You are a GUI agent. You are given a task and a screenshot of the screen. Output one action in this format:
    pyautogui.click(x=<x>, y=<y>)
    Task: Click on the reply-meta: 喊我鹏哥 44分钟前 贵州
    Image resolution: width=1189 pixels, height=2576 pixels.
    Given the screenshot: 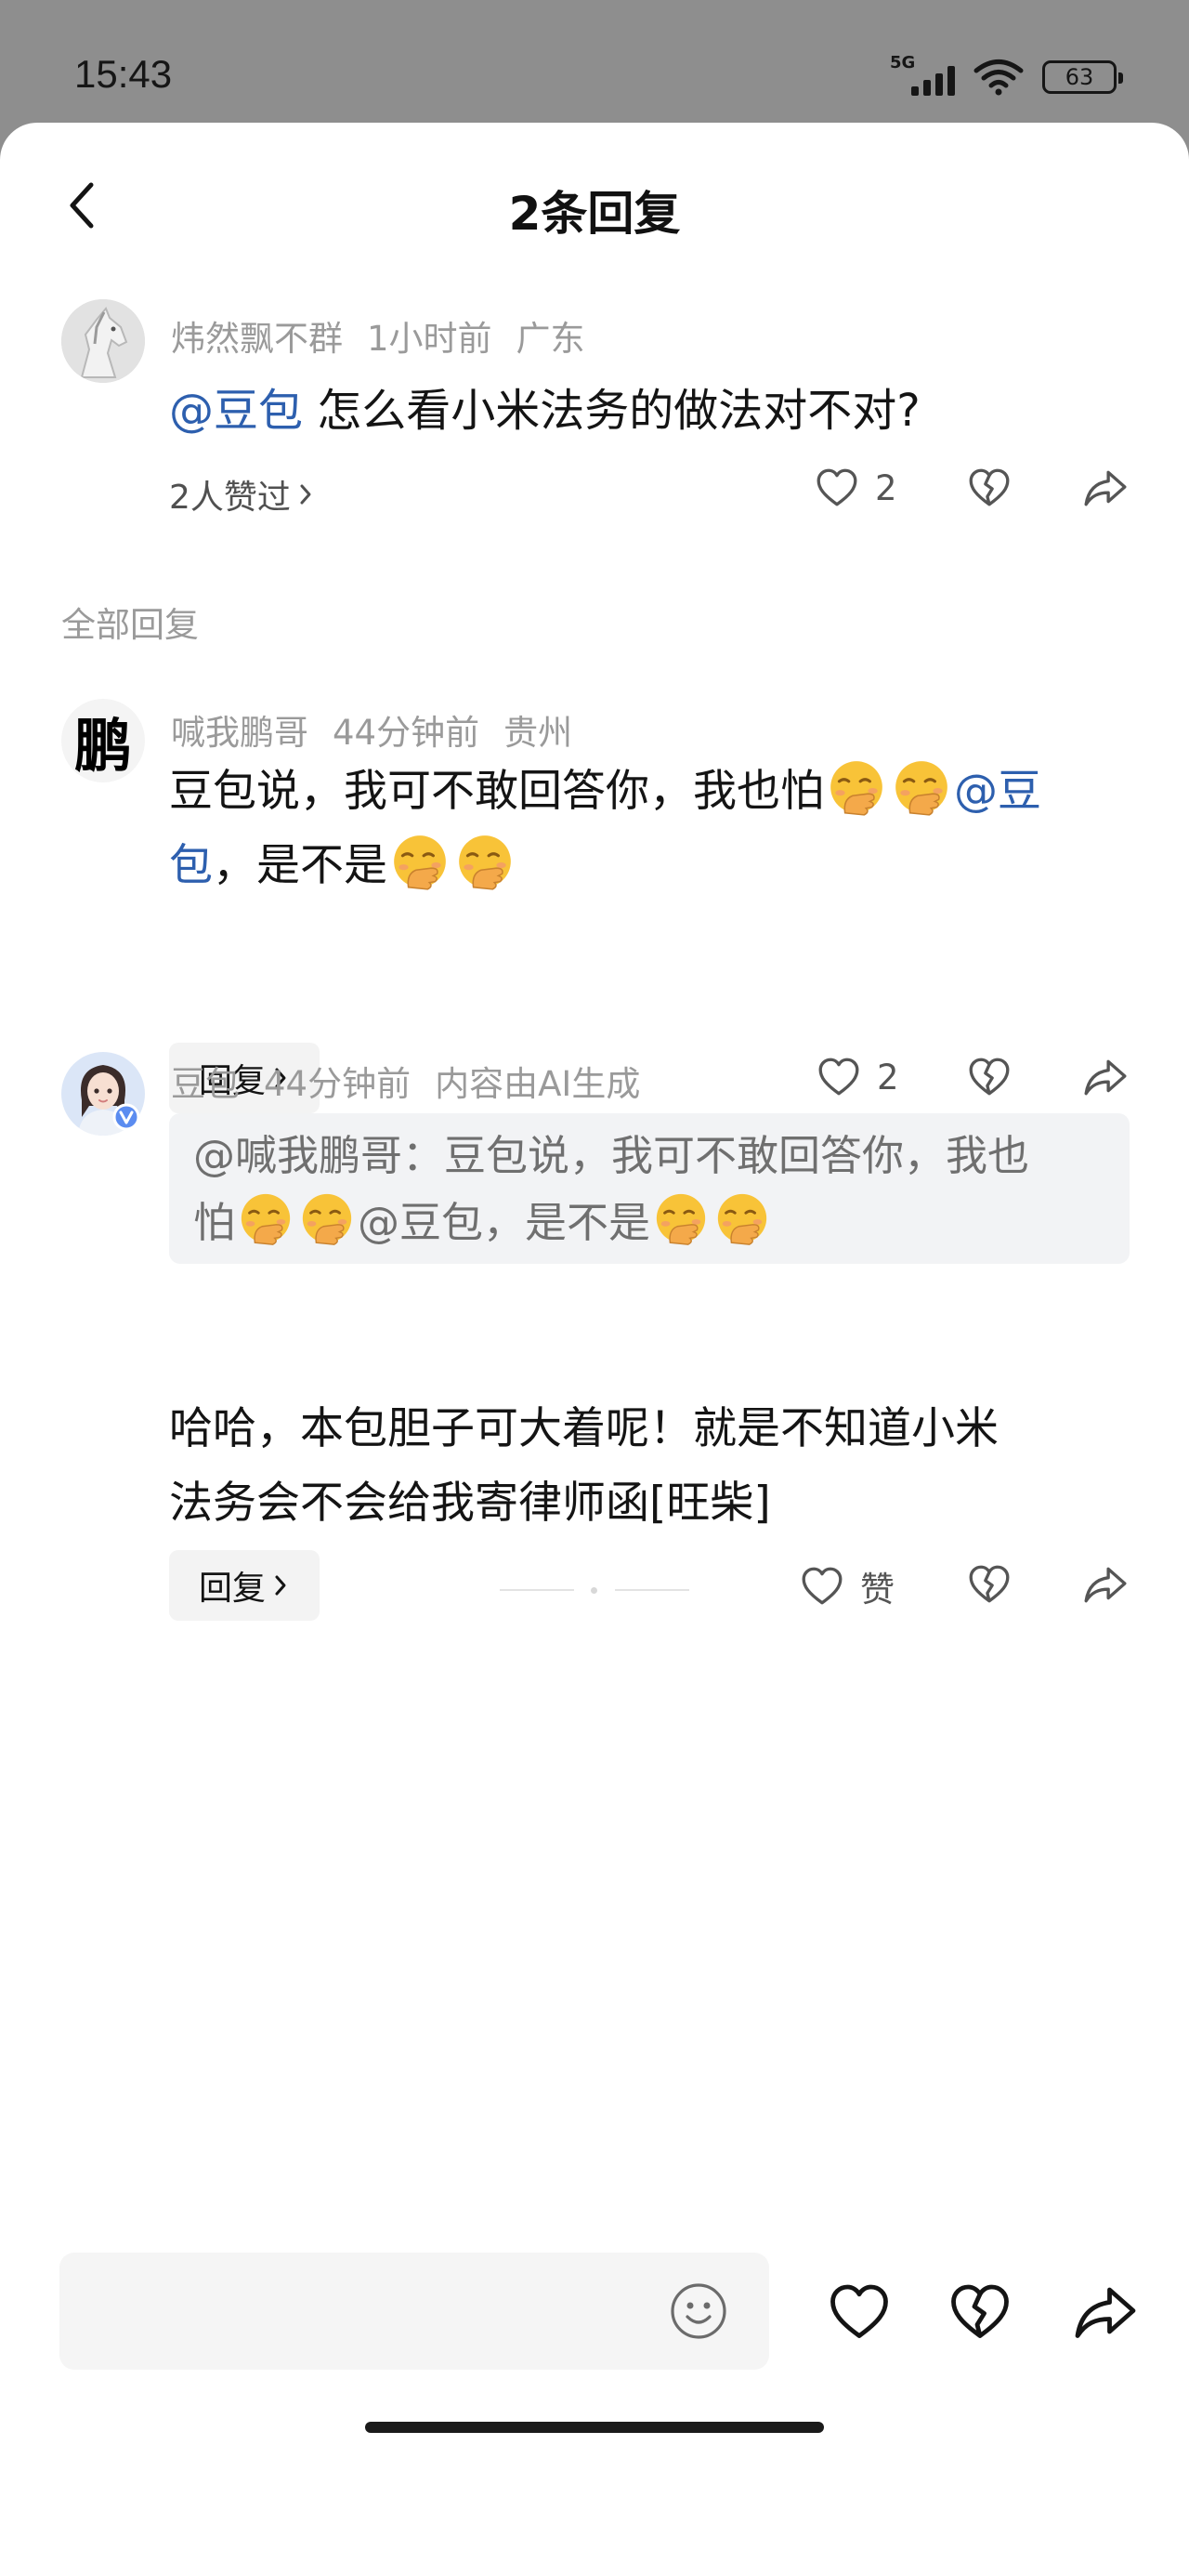 What is the action you would take?
    pyautogui.click(x=384, y=729)
    